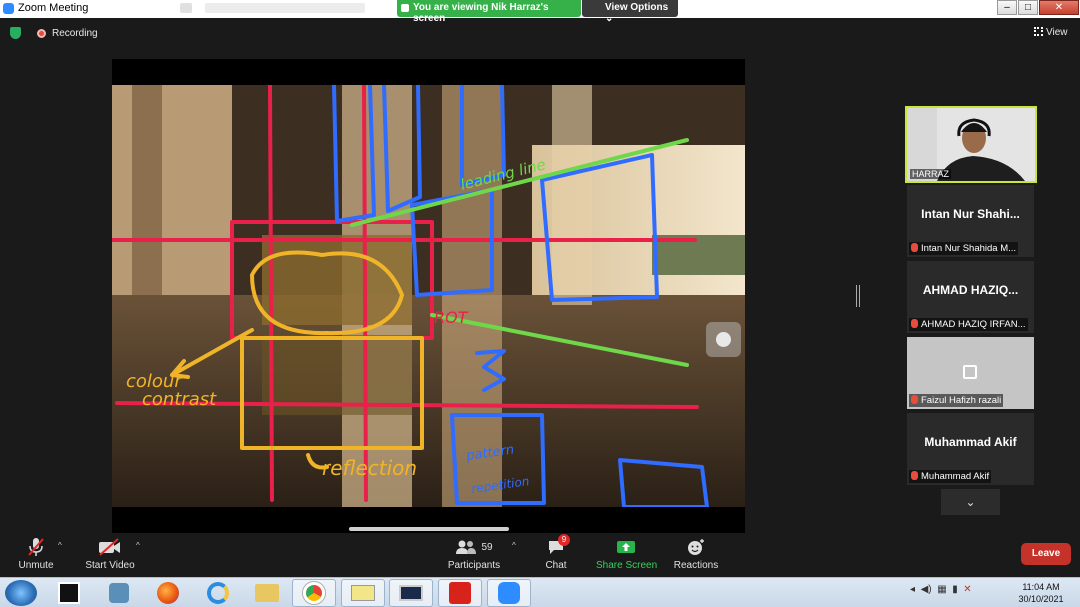 Image resolution: width=1080 pixels, height=607 pixels. What do you see at coordinates (337, 280) in the screenshot?
I see `children-group` at bounding box center [337, 280].